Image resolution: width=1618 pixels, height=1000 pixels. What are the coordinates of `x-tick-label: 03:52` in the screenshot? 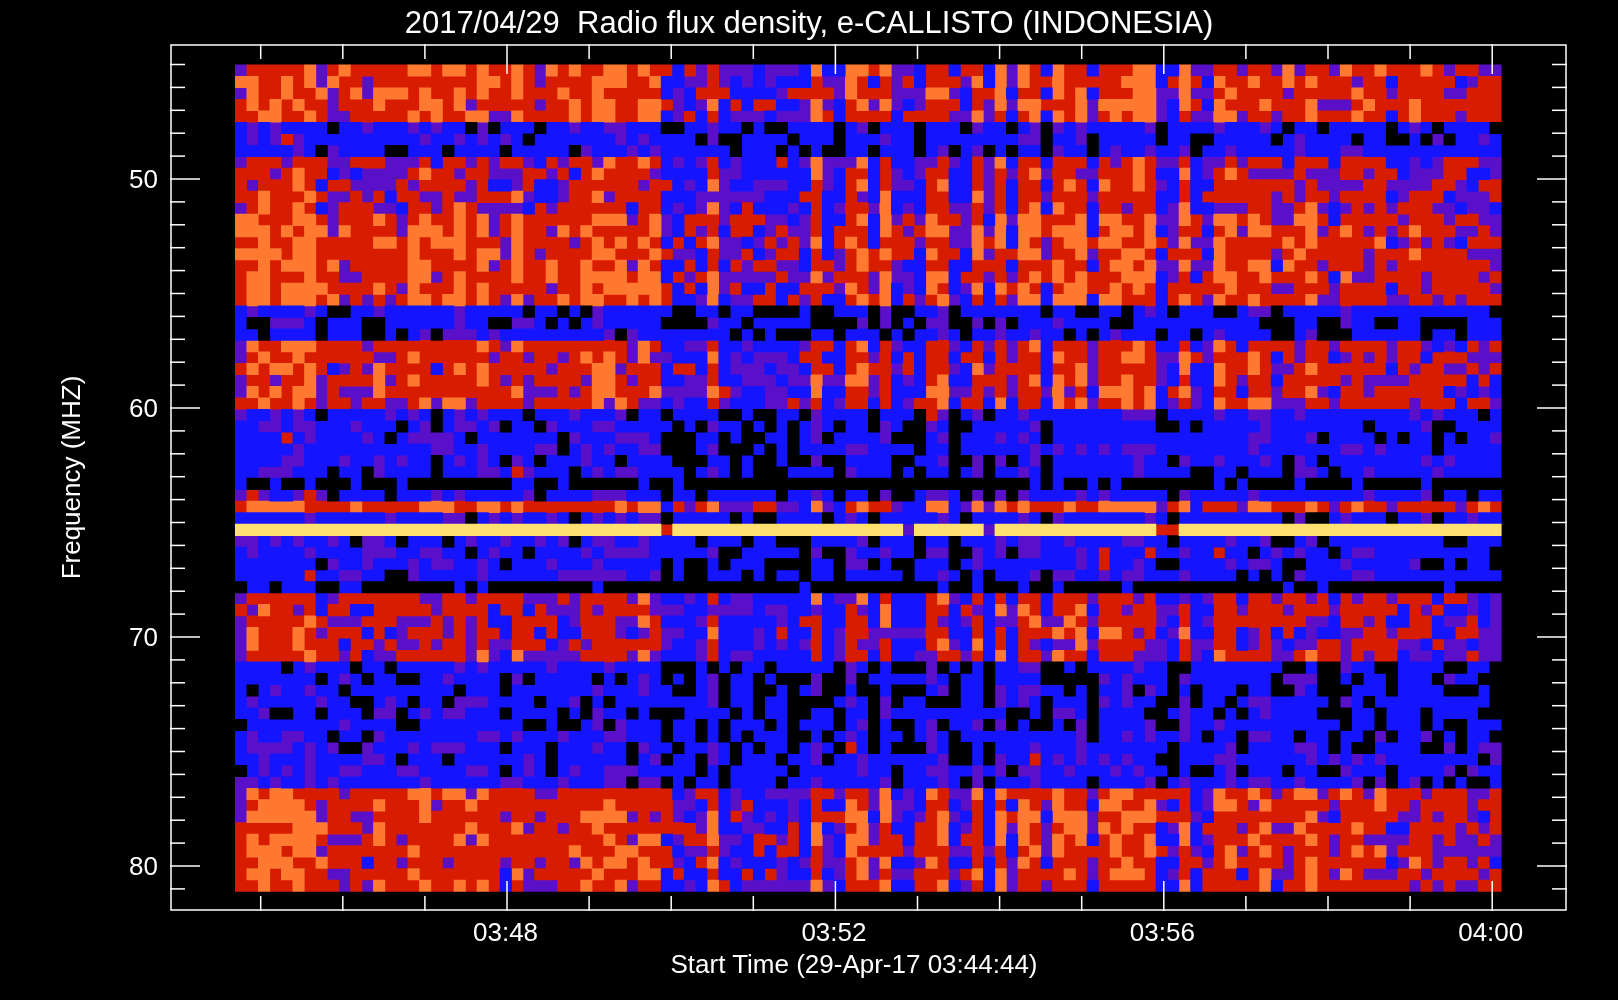 It's located at (834, 932).